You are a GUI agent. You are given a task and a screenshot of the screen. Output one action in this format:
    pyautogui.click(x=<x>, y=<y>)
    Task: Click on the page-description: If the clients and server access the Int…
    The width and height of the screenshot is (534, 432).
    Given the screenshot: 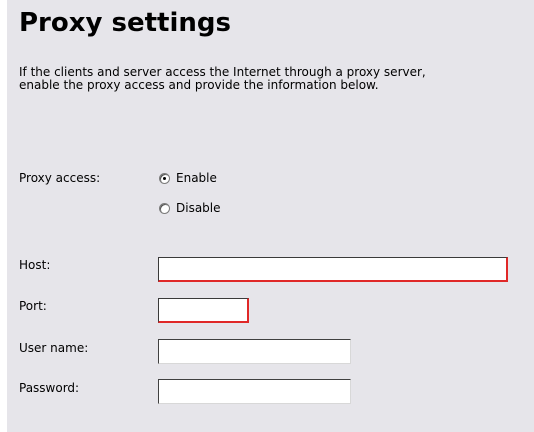 What is the action you would take?
    pyautogui.click(x=274, y=79)
    